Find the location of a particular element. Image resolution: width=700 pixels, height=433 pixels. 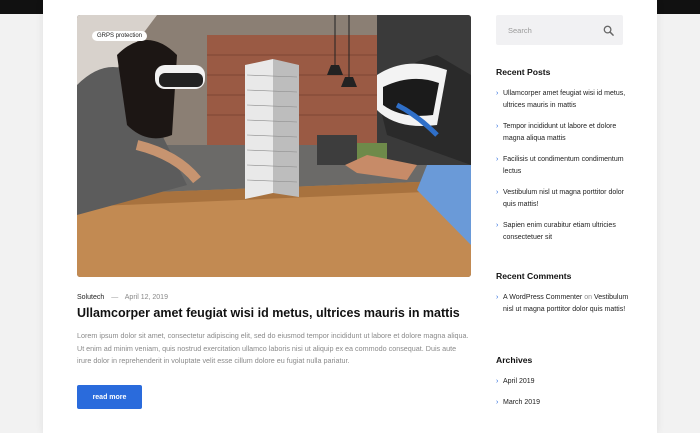

top-bar-right-block is located at coordinates (678, 7).